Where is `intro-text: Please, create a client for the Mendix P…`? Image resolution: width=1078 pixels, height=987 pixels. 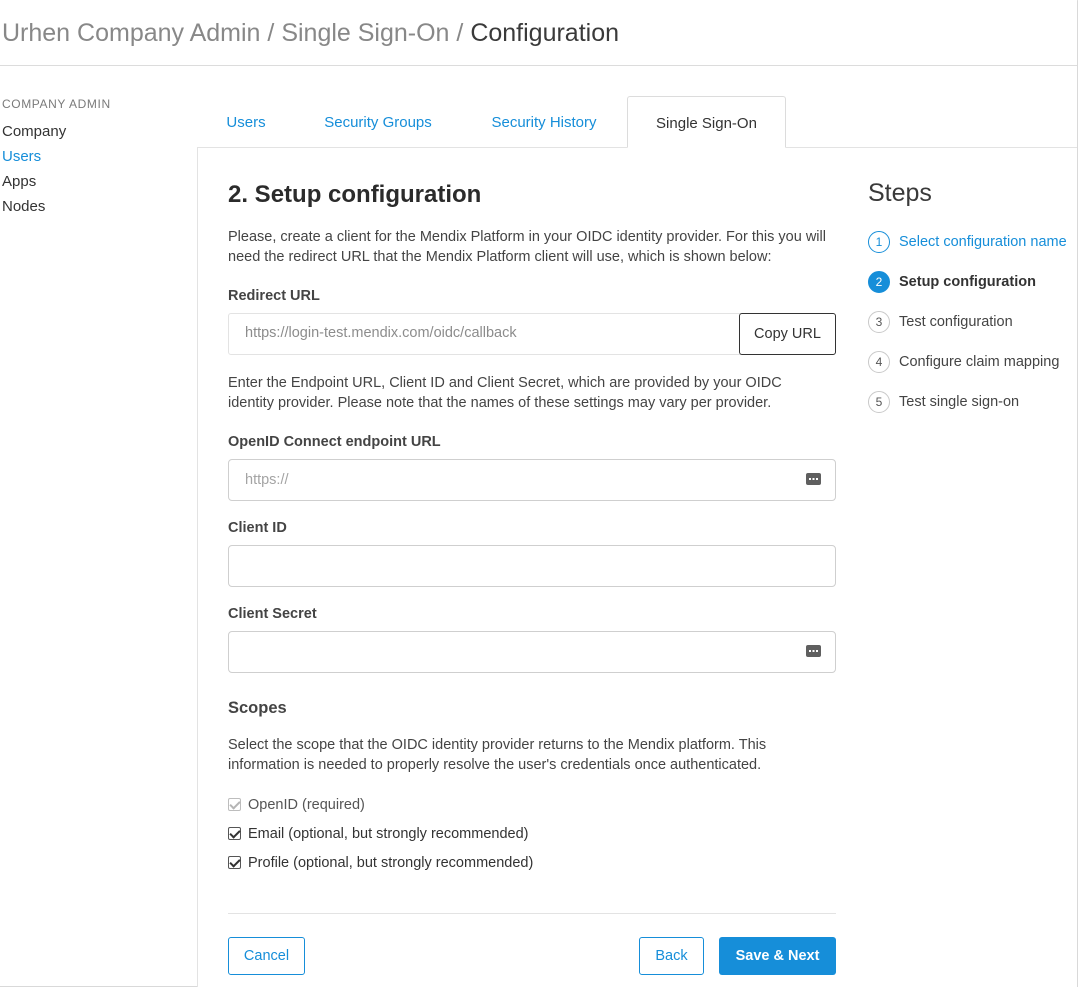 intro-text: Please, create a client for the Mendix P… is located at coordinates (527, 247).